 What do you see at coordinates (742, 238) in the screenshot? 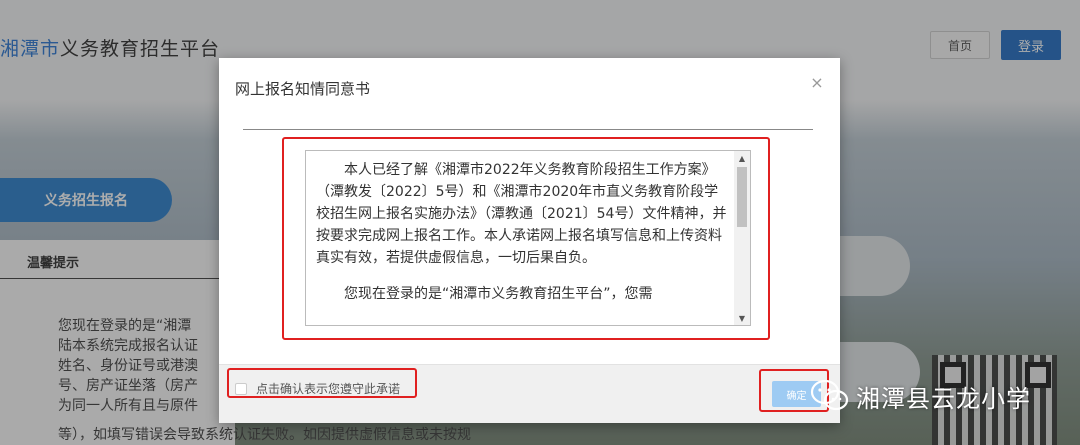
I see `scrollbar: ▲ ▼` at bounding box center [742, 238].